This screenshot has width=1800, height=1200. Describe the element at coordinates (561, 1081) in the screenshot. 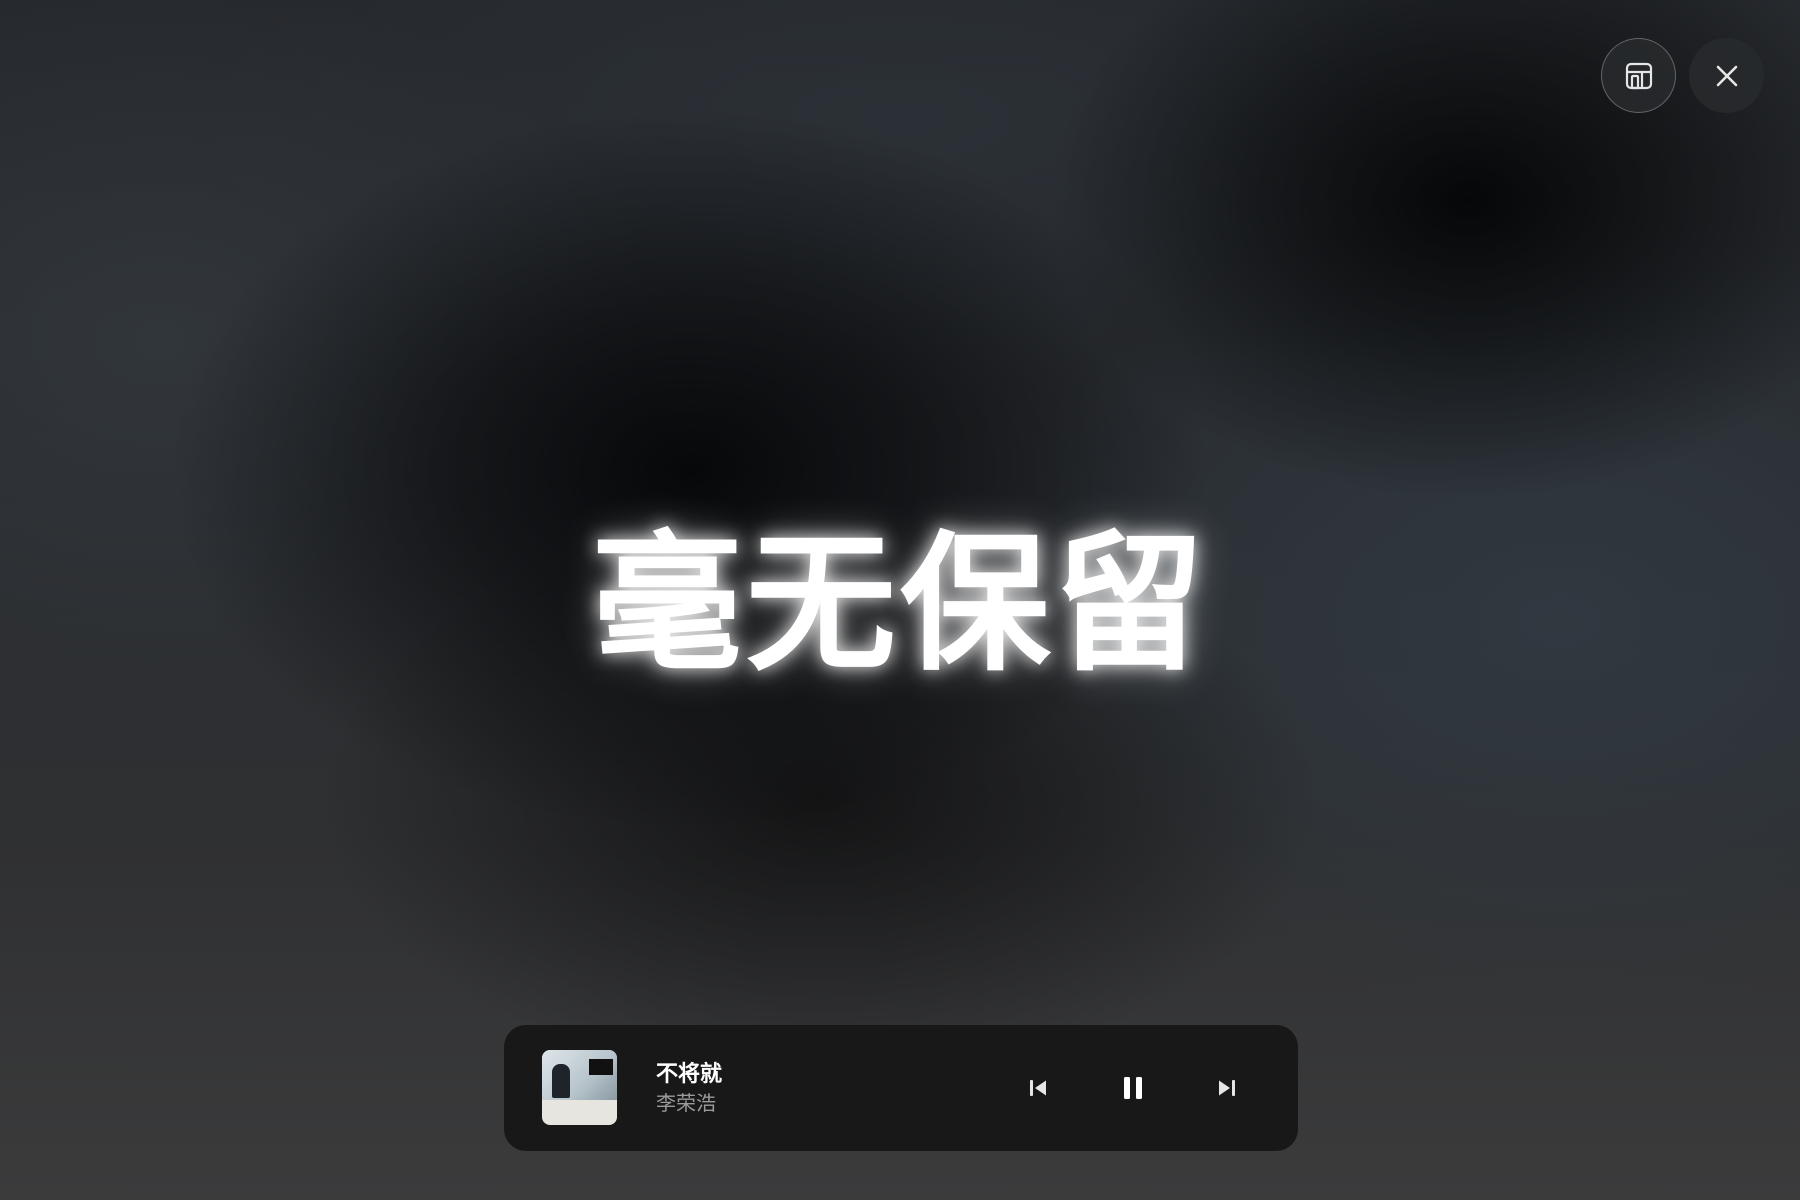

I see `album-cover-figure` at that location.